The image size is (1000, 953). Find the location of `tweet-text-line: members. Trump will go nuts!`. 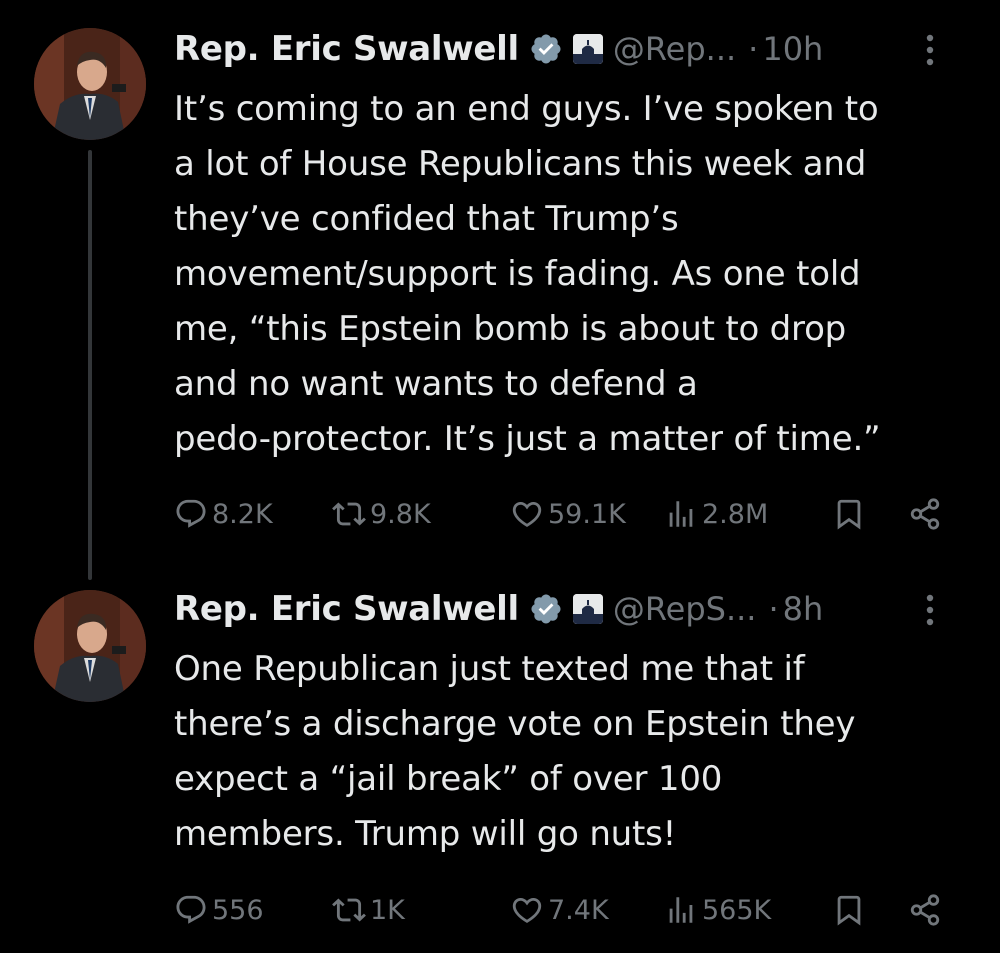

tweet-text-line: members. Trump will go nuts! is located at coordinates (425, 834).